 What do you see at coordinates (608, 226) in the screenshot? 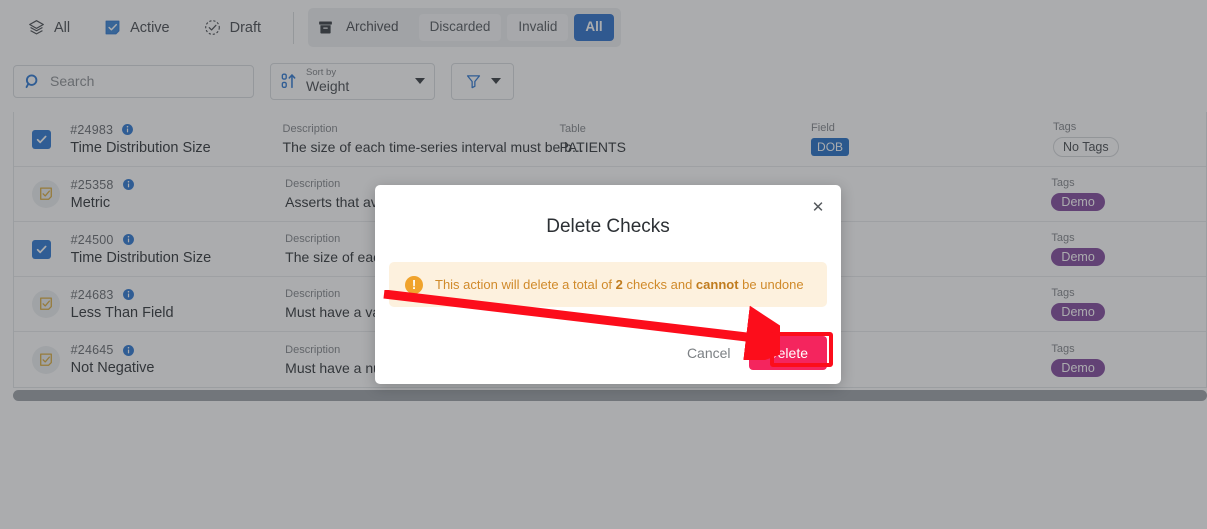
I see `dialog-title: Delete Checks` at bounding box center [608, 226].